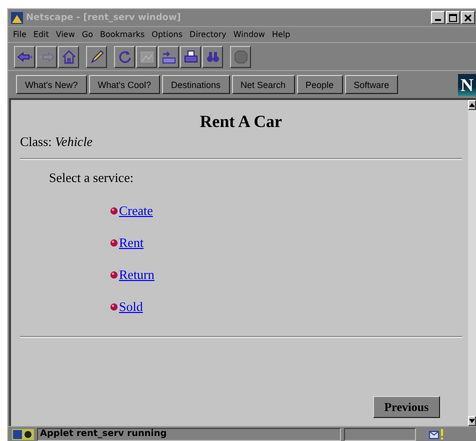 This screenshot has height=441, width=476. Describe the element at coordinates (467, 85) in the screenshot. I see `logo: N` at that location.